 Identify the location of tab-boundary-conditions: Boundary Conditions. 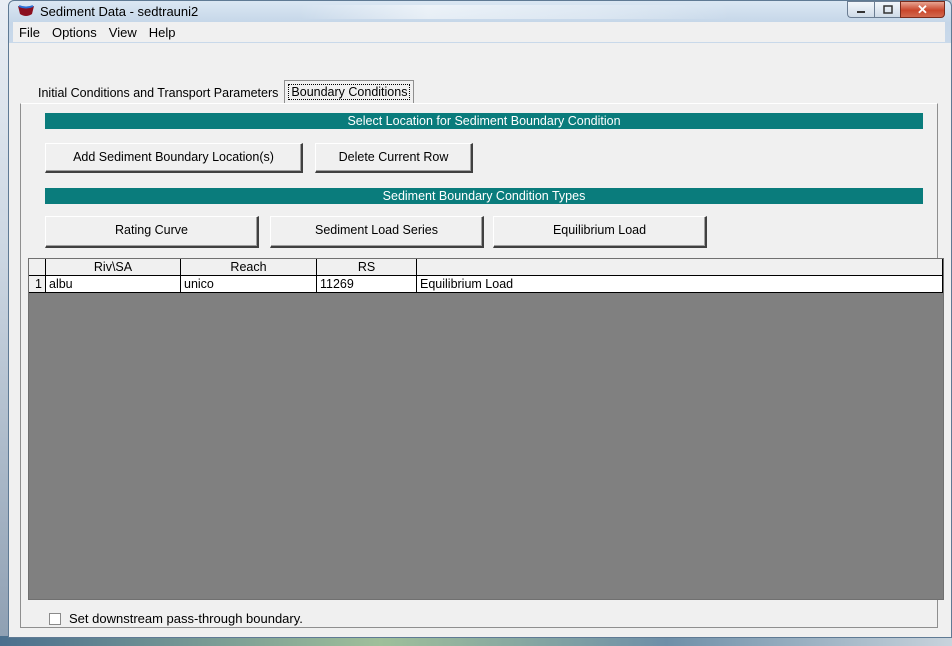
(349, 91).